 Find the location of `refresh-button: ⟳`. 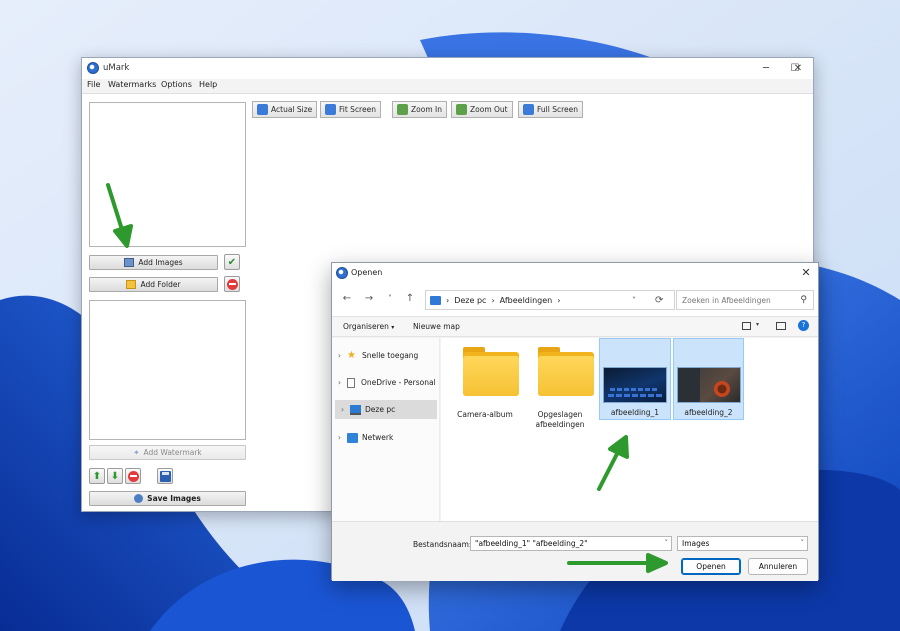

refresh-button: ⟳ is located at coordinates (659, 300).